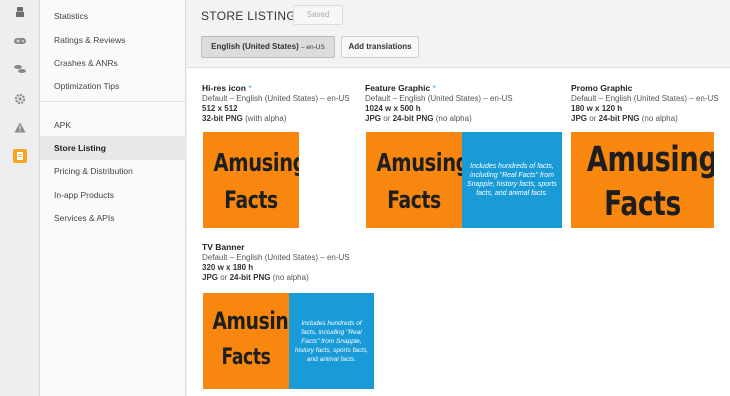 The height and width of the screenshot is (396, 730). Describe the element at coordinates (113, 171) in the screenshot. I see `nav-item-pricing-distribution: Pricing & Distribution` at that location.